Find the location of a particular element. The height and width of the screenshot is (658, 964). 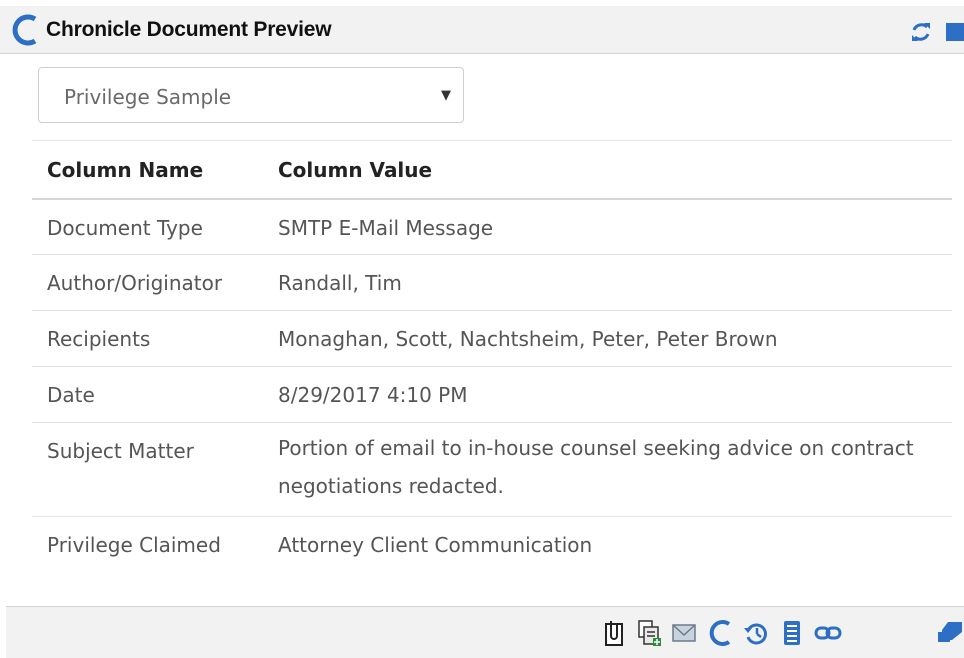

field-value: Randall, Tim is located at coordinates (615, 282).